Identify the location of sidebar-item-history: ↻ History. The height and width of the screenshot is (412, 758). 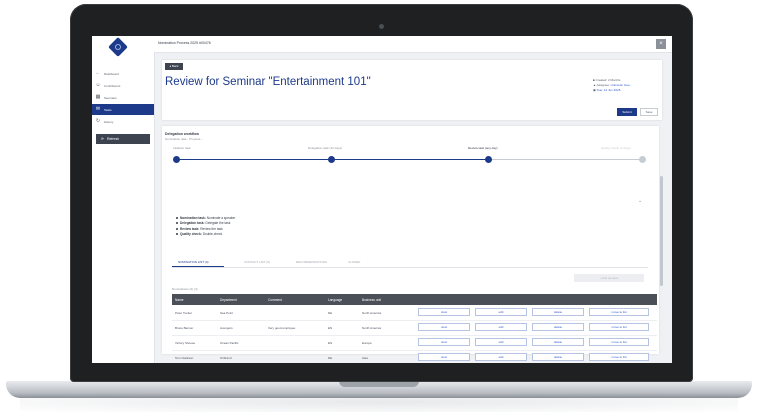
(123, 121).